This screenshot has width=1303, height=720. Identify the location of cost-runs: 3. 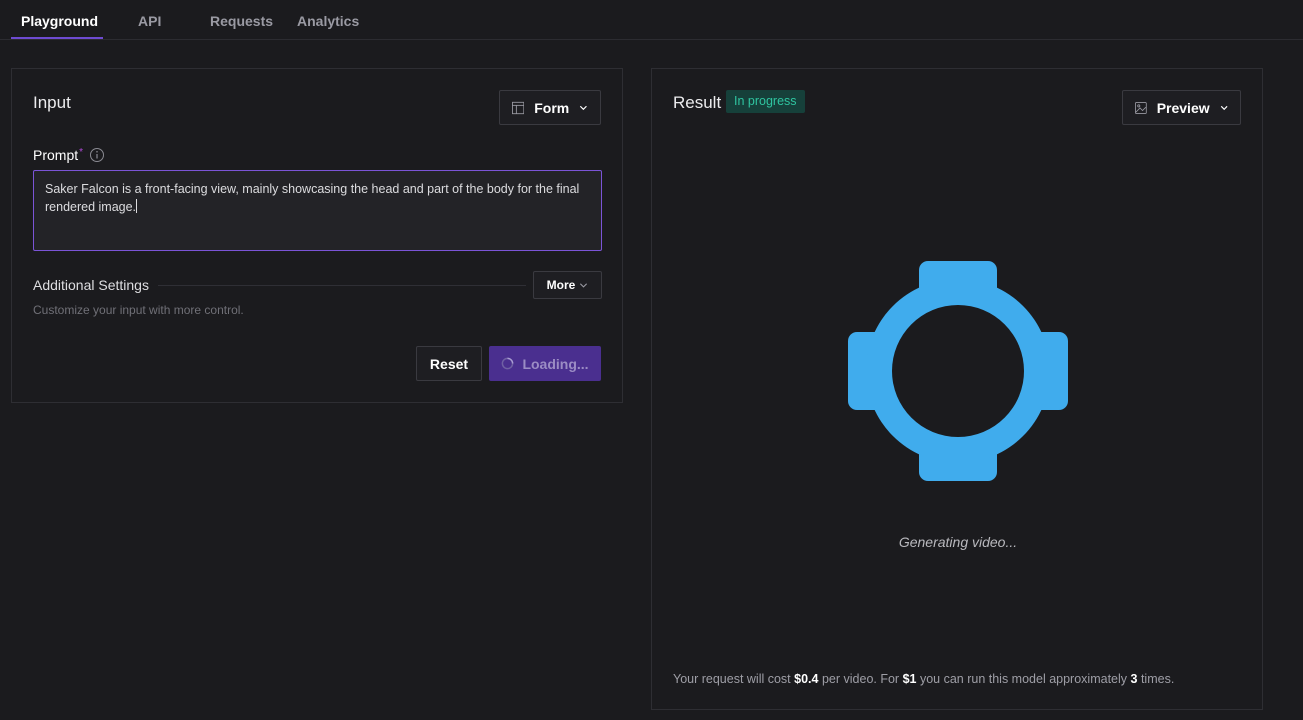
(1134, 679).